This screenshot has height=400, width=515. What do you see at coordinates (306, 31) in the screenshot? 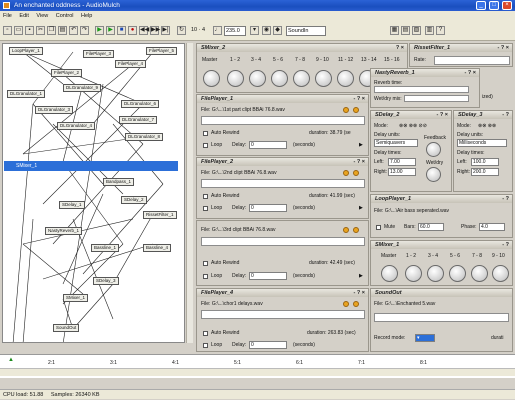
I see `sound-input-select: SoundIn` at bounding box center [306, 31].